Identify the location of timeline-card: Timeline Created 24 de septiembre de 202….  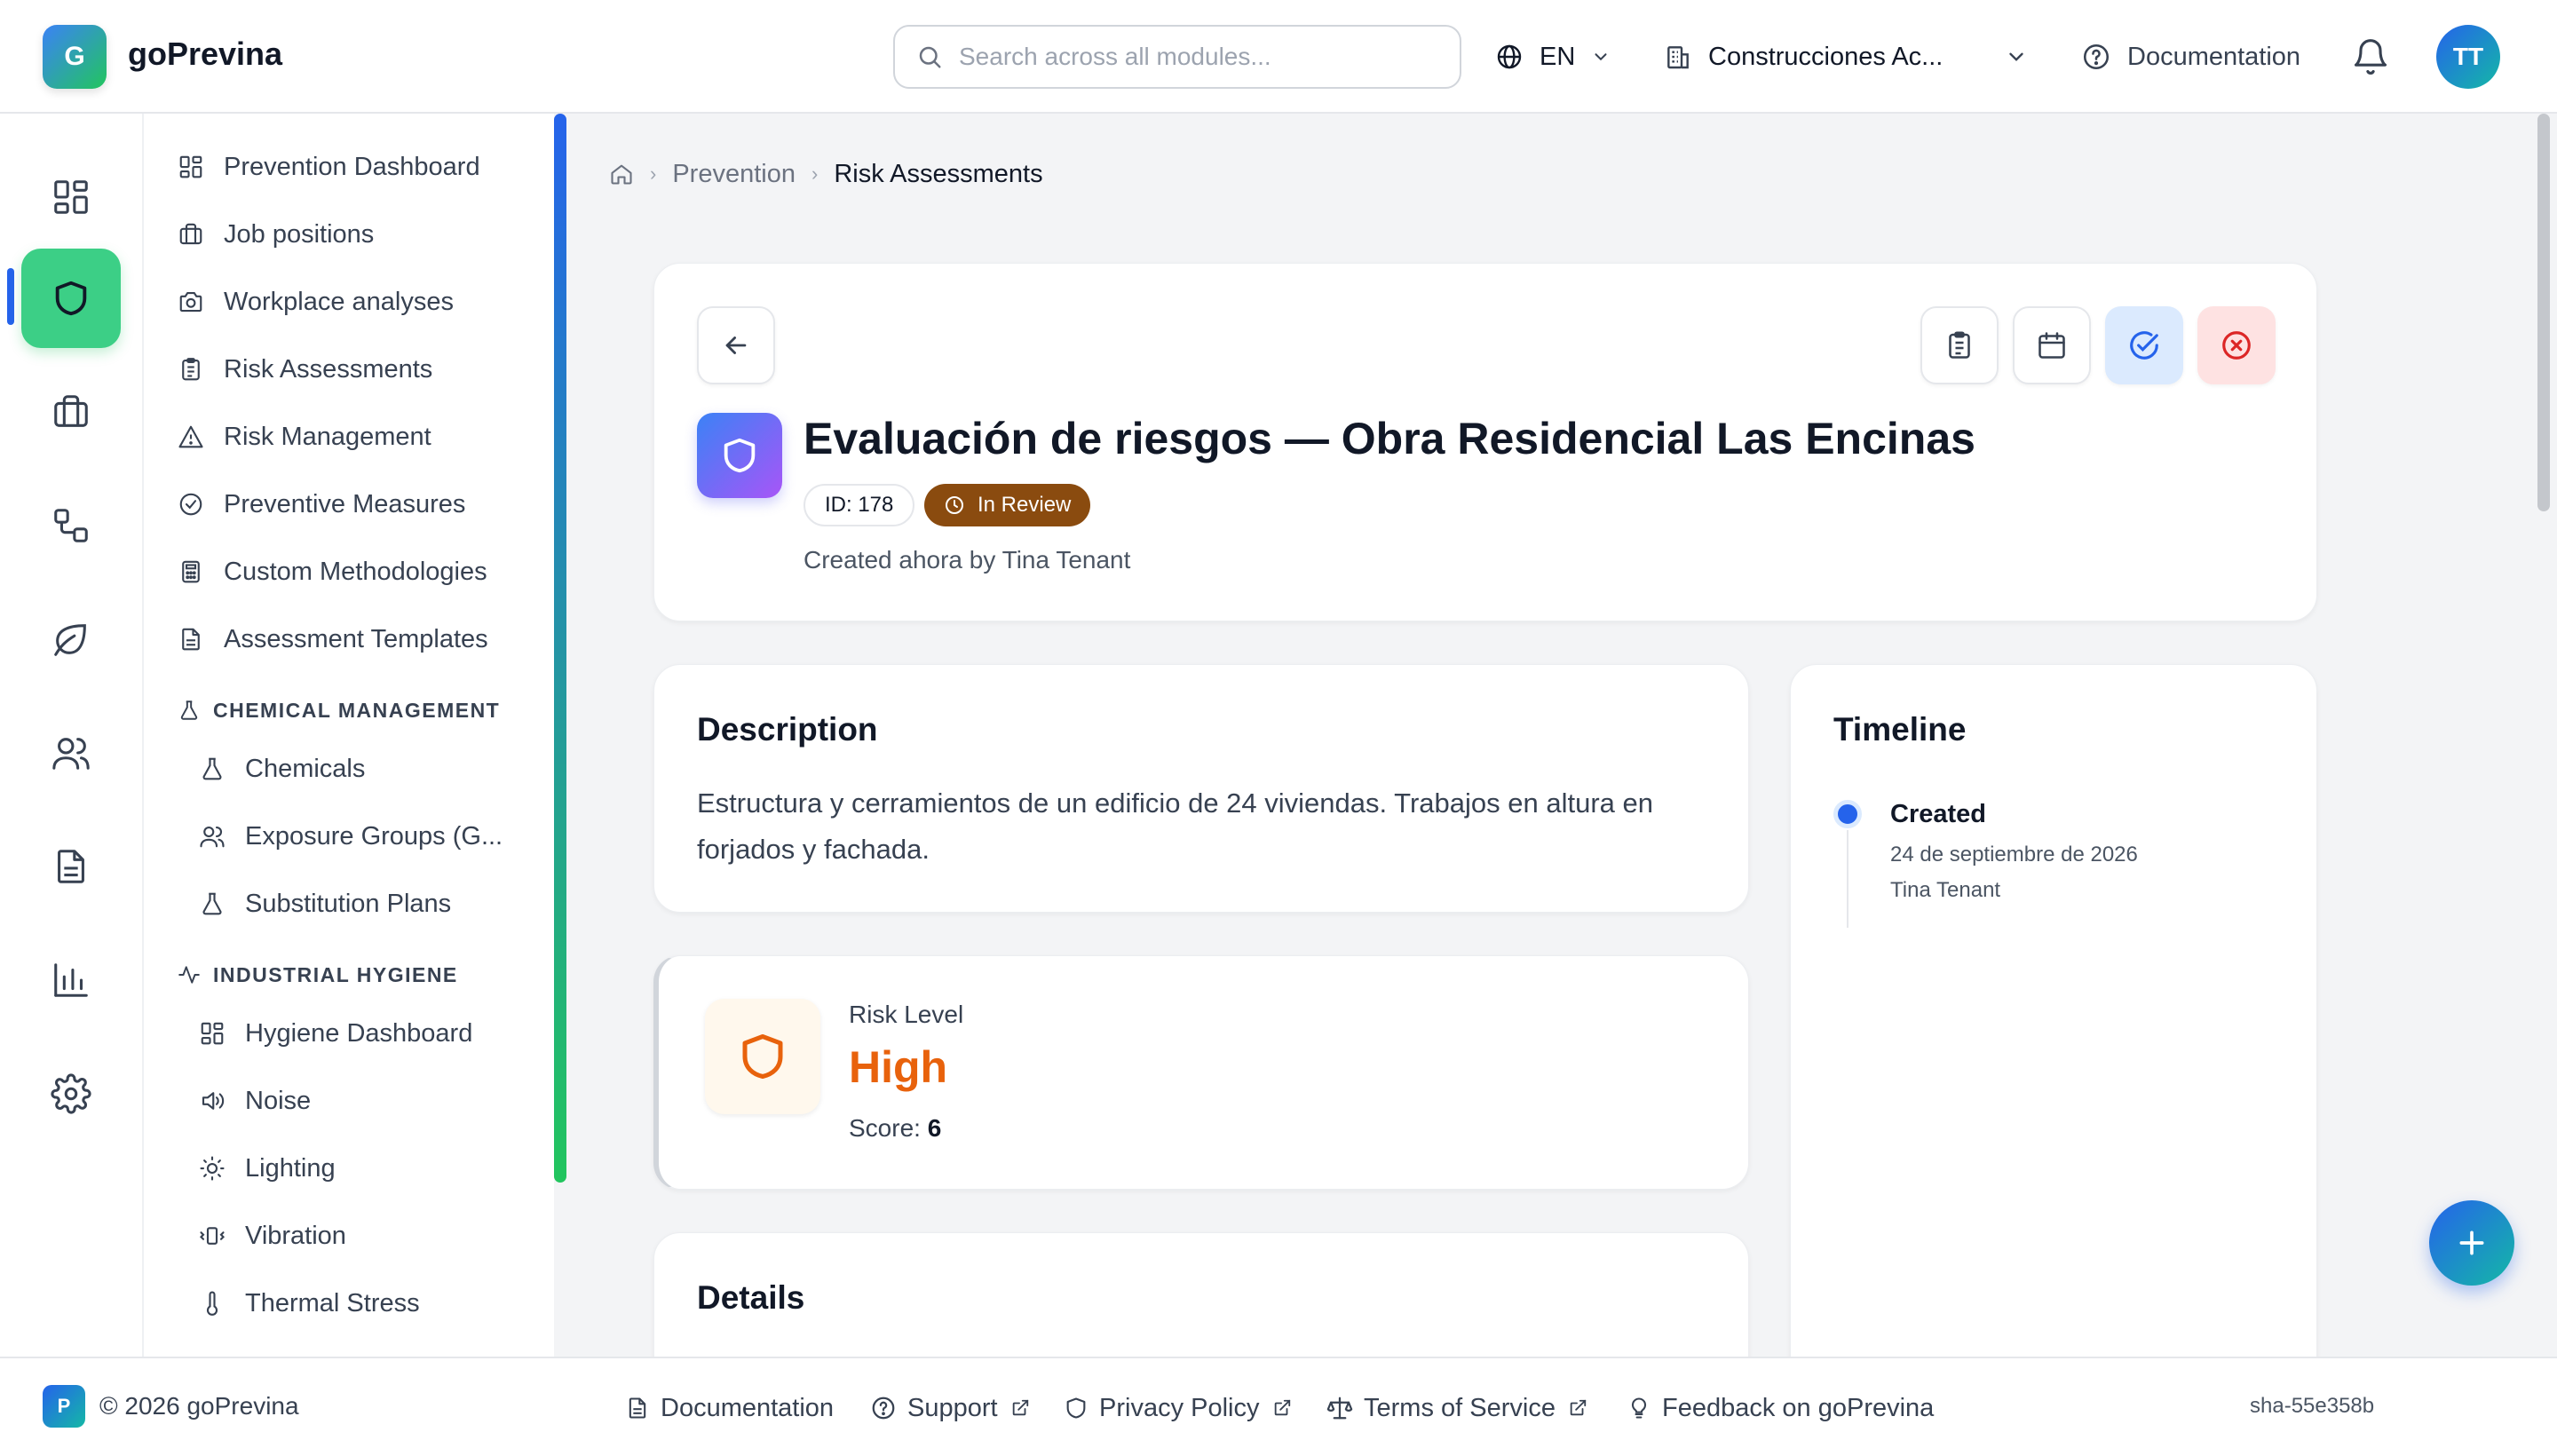
(2053, 1054).